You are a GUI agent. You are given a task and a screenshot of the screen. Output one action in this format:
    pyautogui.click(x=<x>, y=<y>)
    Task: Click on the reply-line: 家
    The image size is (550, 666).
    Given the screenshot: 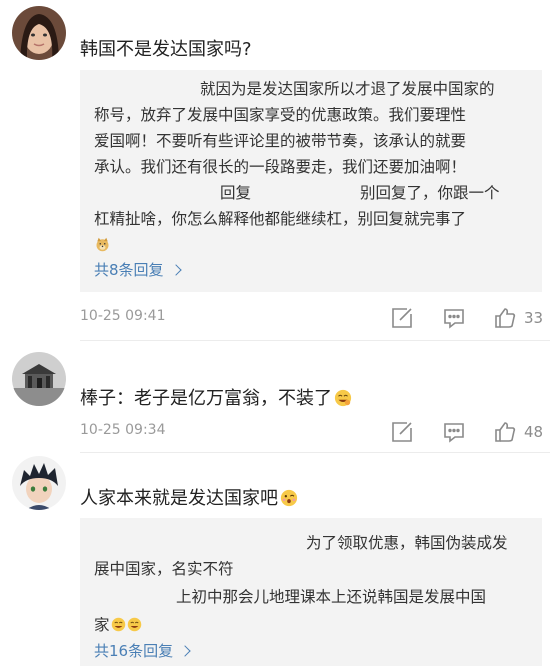 What is the action you would take?
    pyautogui.click(x=102, y=625)
    